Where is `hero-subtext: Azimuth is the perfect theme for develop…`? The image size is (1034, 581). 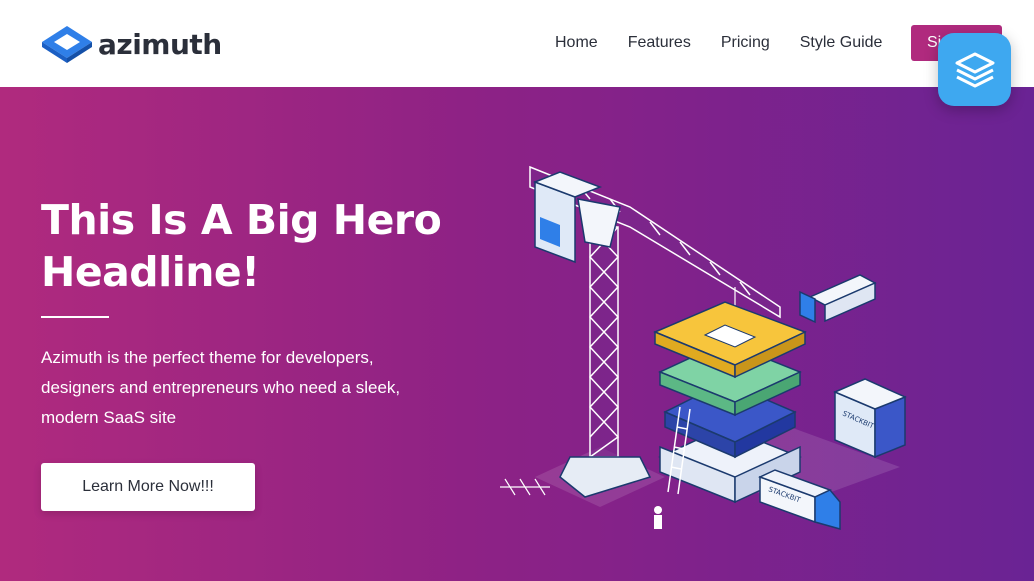 hero-subtext: Azimuth is the perfect theme for develop… is located at coordinates (221, 387).